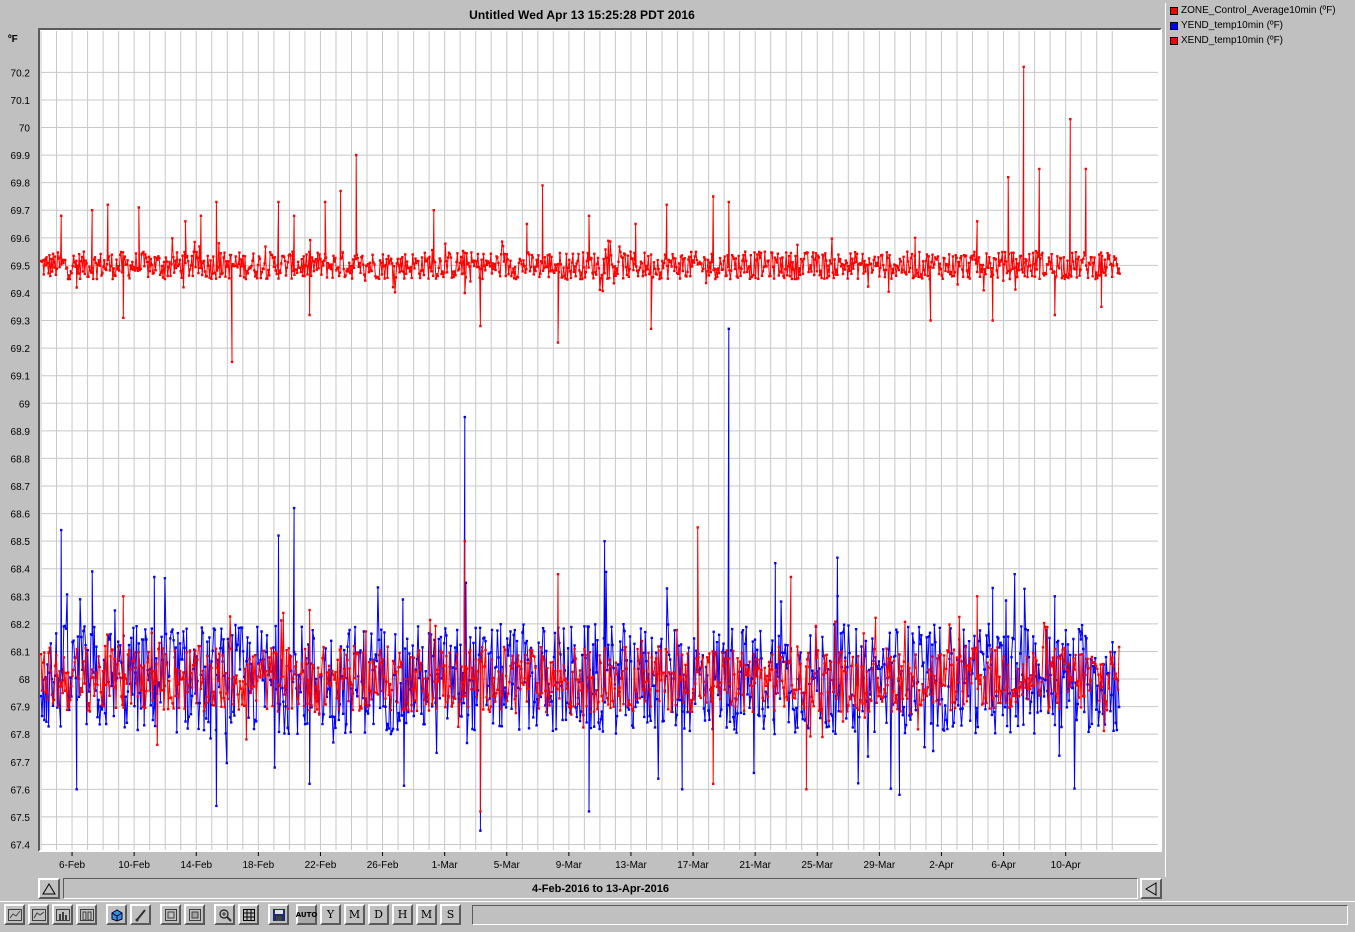 The width and height of the screenshot is (1355, 932). I want to click on y-tick-label: 69.5, so click(21, 266).